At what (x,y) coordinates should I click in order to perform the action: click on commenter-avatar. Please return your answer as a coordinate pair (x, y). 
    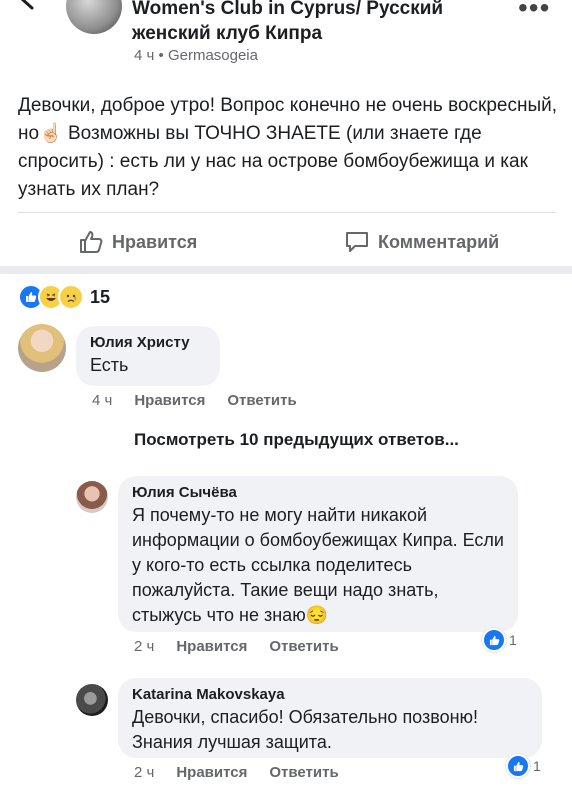
    Looking at the image, I should click on (42, 348).